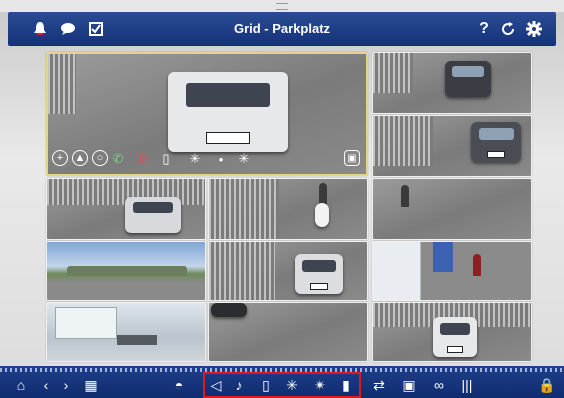 This screenshot has width=564, height=398. Describe the element at coordinates (207, 159) in the screenshot. I see `camera-overlay-controls: + ▲ ○ ✆ ✆ ▯ ✳ • ✳ ▣` at that location.